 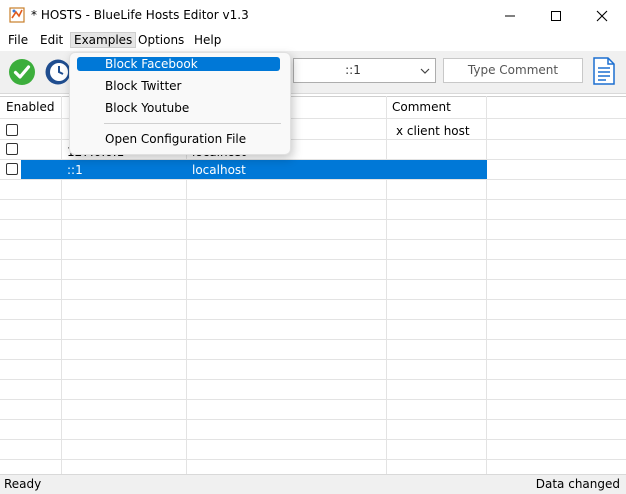 I want to click on close-button, so click(x=602, y=15).